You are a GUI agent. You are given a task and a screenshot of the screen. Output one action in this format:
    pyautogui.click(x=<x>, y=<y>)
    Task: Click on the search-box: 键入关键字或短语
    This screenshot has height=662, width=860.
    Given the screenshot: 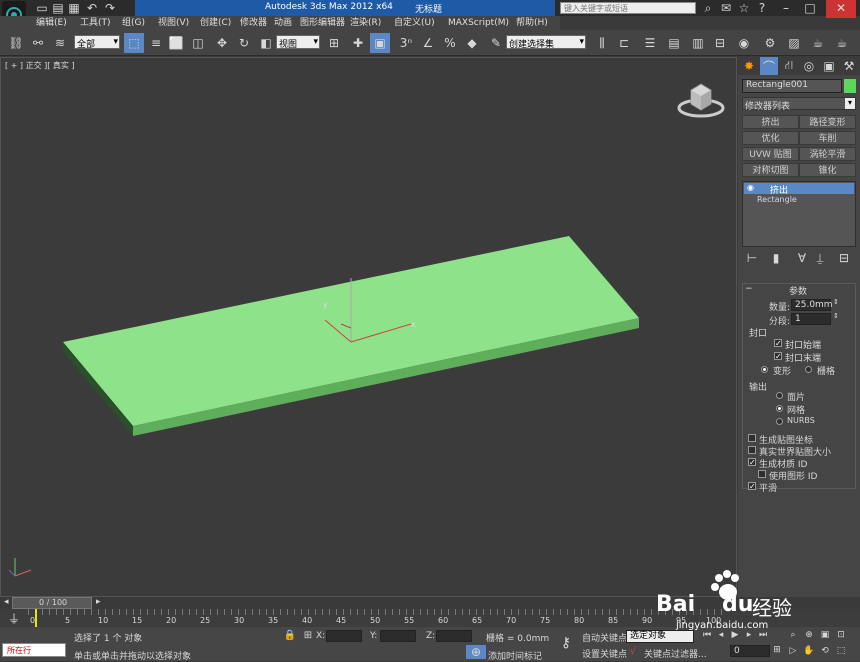 What is the action you would take?
    pyautogui.click(x=628, y=8)
    